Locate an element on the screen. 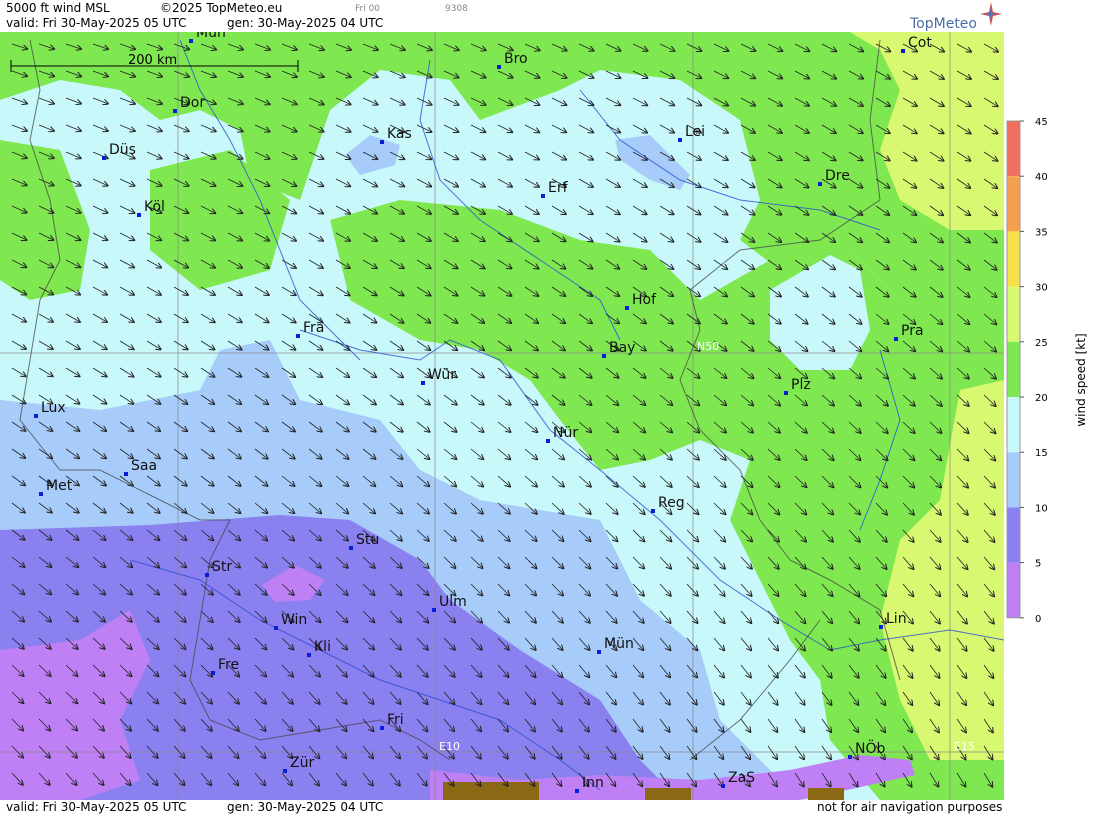  legend-tick-label: 45 is located at coordinates (1041, 122).